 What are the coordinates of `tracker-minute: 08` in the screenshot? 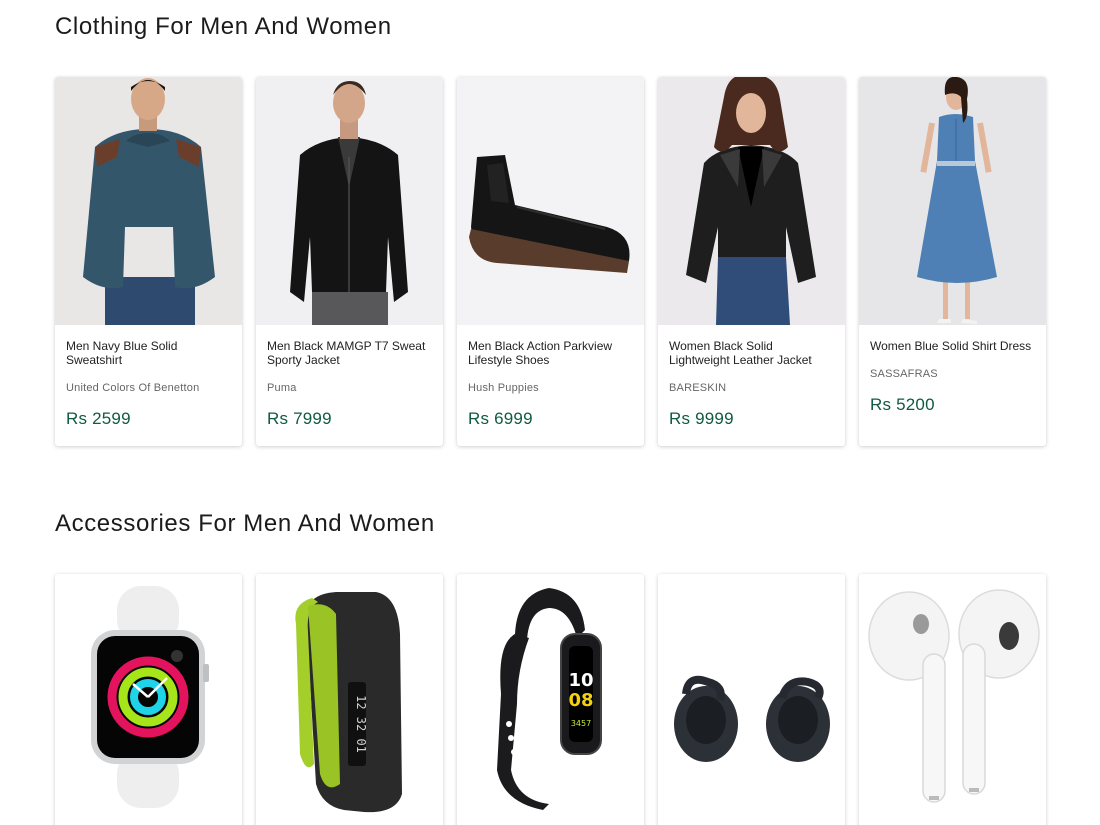 It's located at (580, 700).